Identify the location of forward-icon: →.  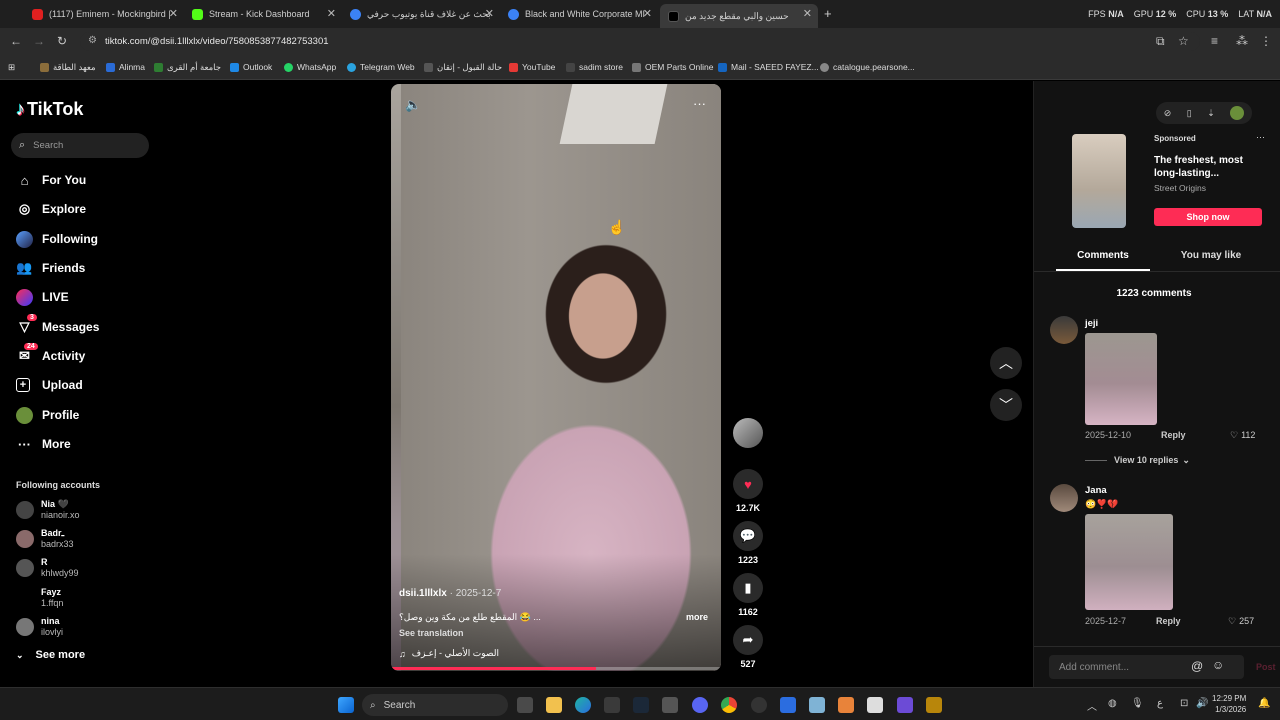
(39, 41).